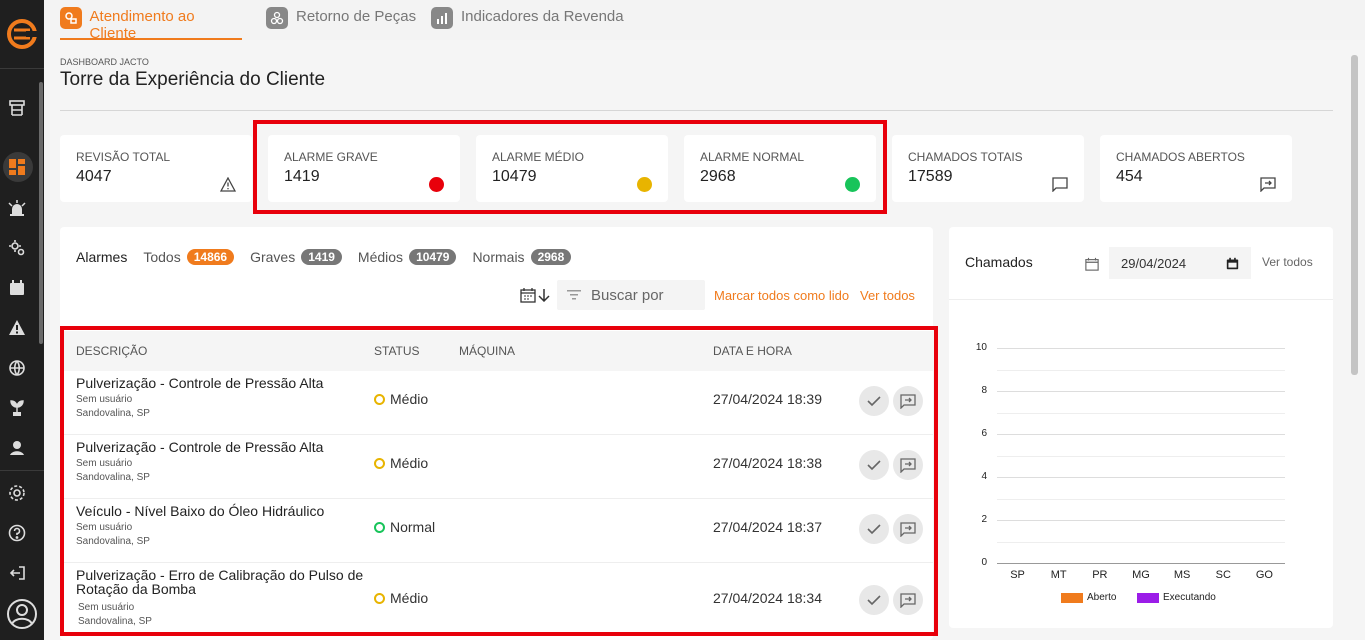  Describe the element at coordinates (542, 16) in the screenshot. I see `tab-label: Indicadores da Revenda` at that location.